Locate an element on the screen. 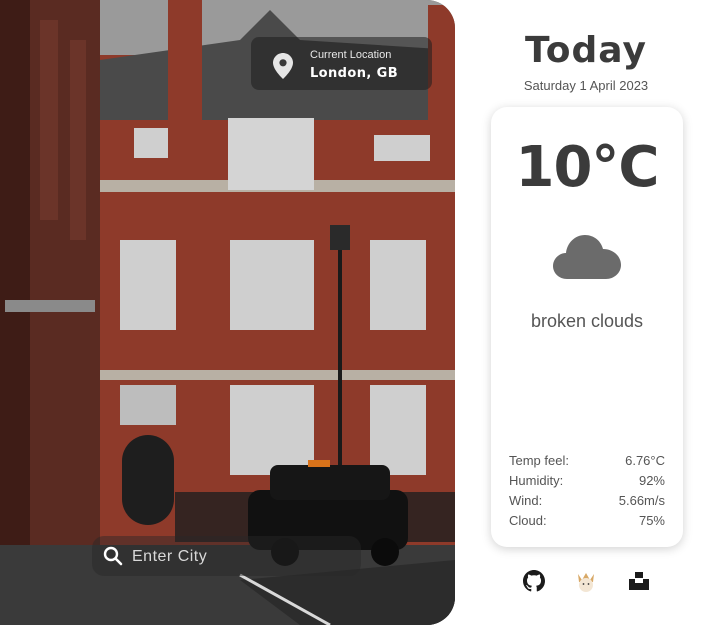 This screenshot has height=625, width=717. search-icon is located at coordinates (113, 558).